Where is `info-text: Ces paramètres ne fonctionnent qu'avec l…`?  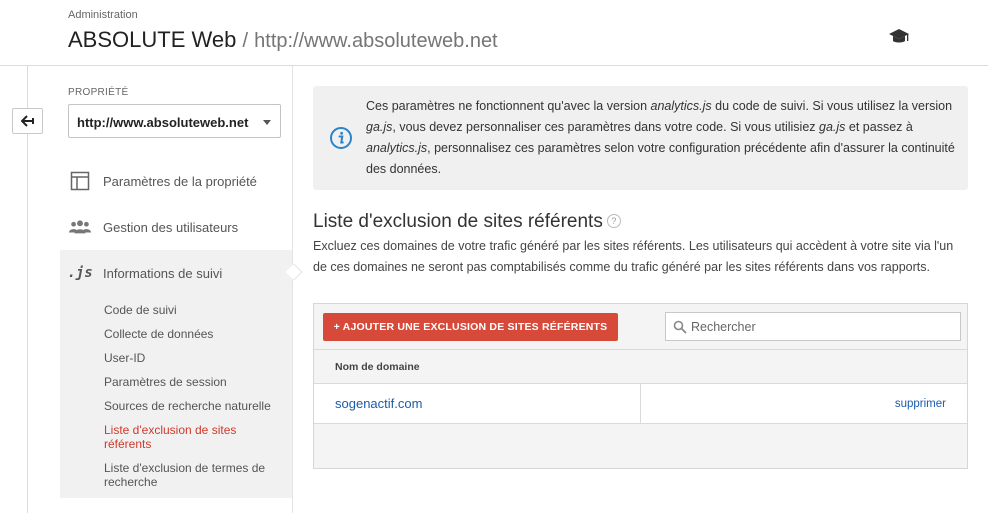 info-text: Ces paramètres ne fonctionnent qu'avec l… is located at coordinates (661, 138).